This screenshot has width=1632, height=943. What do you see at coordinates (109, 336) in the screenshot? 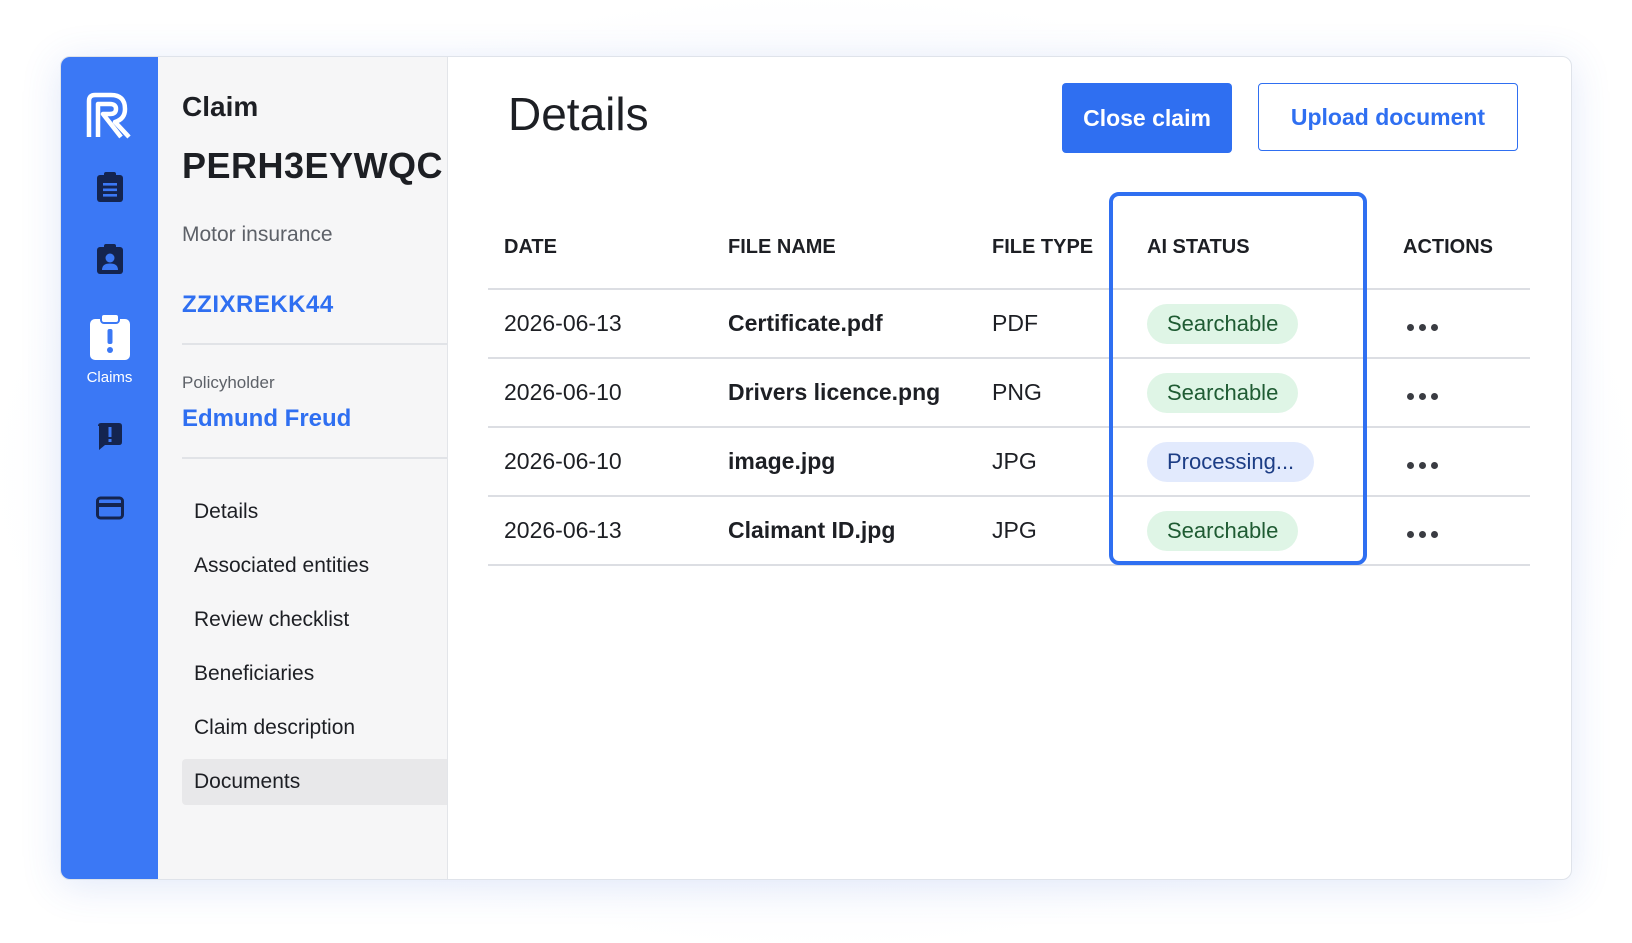
I see `claims-icon` at bounding box center [109, 336].